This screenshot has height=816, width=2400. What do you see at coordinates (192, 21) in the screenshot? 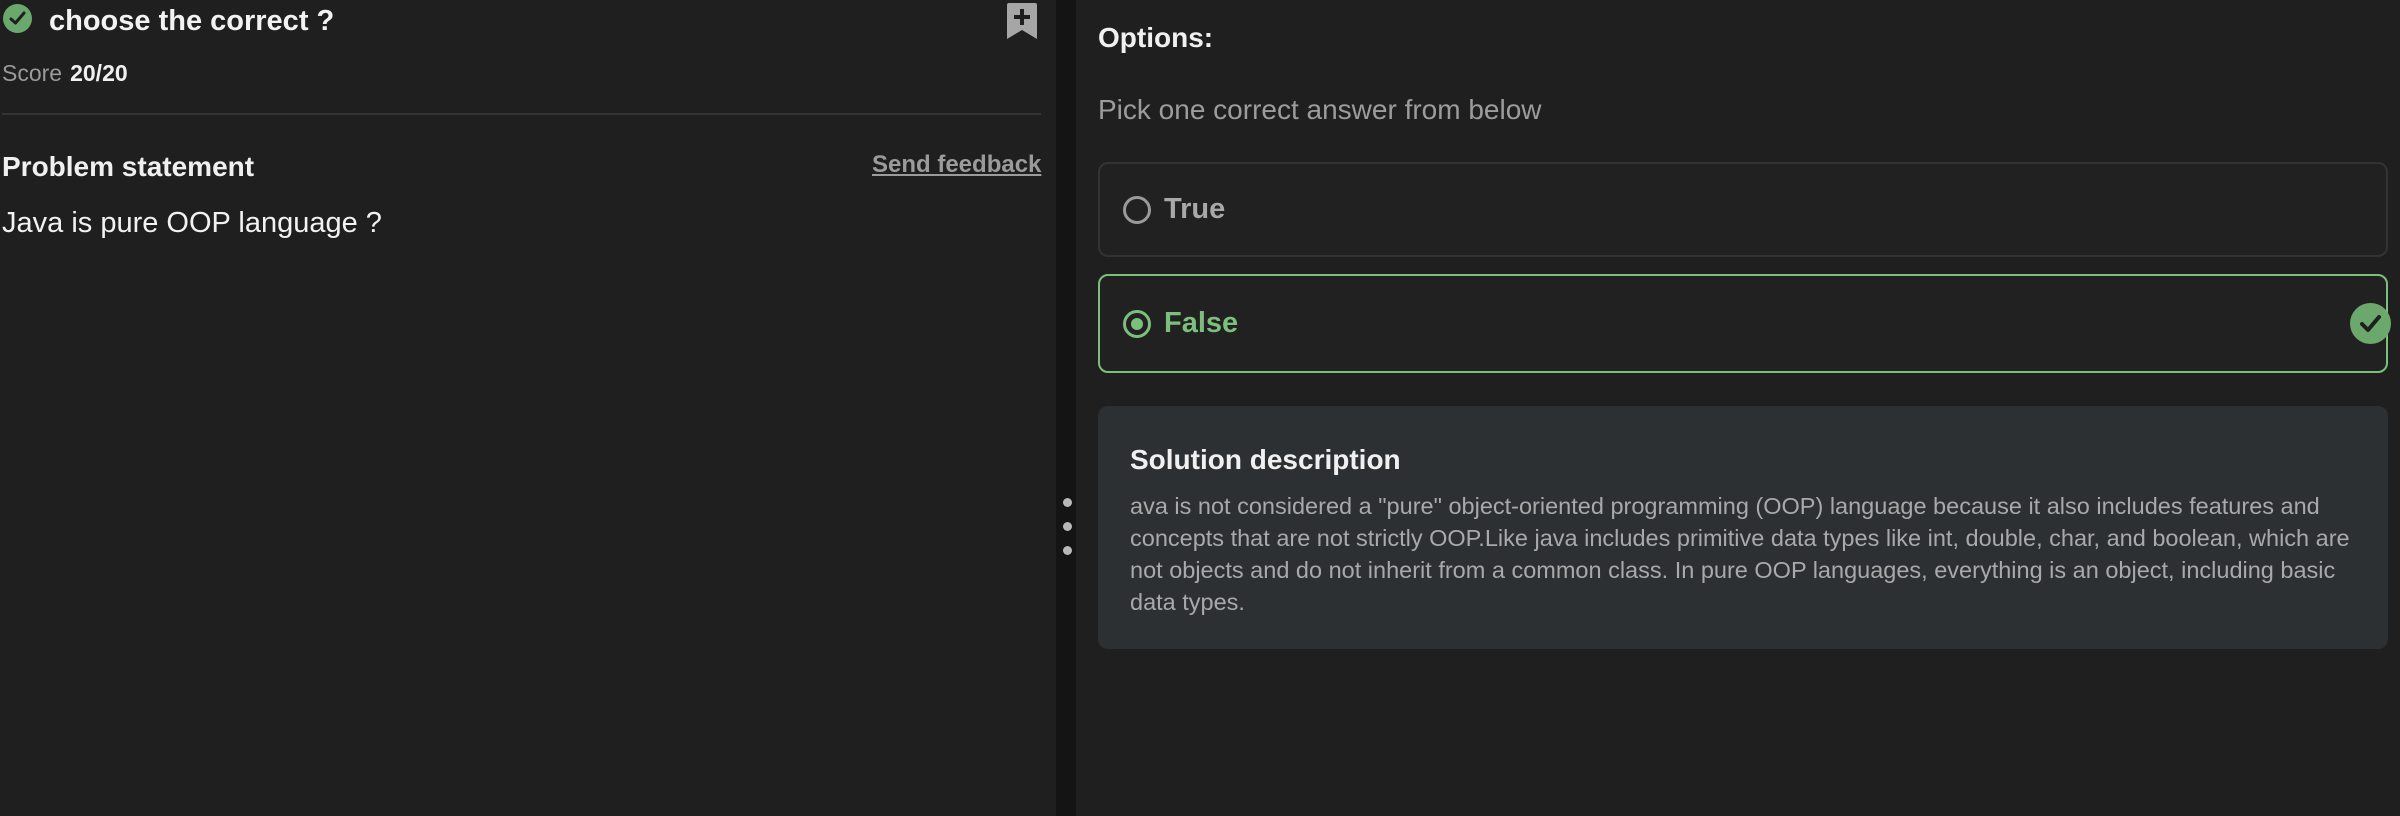
I see `problem-title: choose the correct ?` at bounding box center [192, 21].